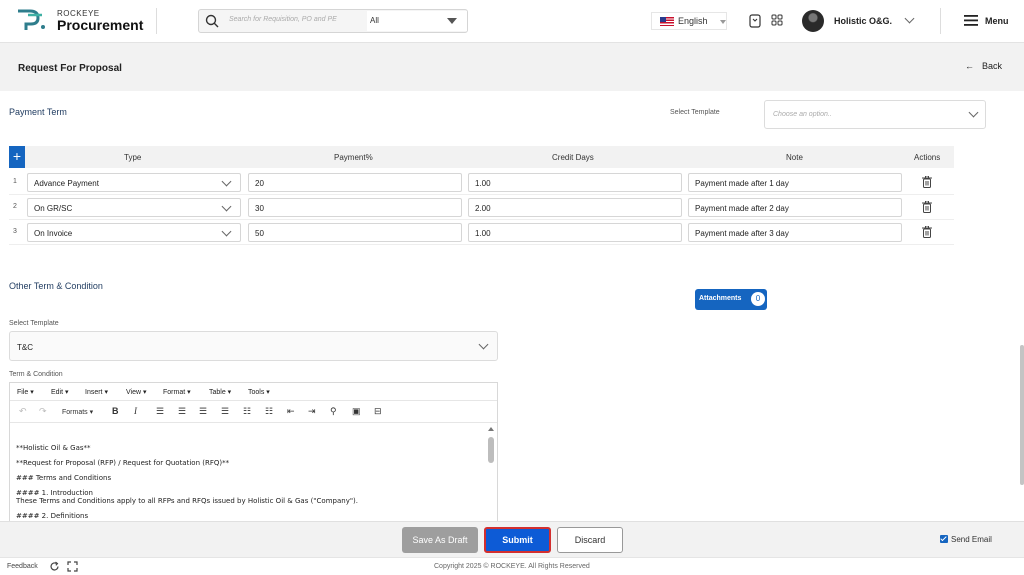 This screenshot has width=1024, height=575. Describe the element at coordinates (53, 448) in the screenshot. I see `editor-line: **Holistic Oil & Gas**` at that location.